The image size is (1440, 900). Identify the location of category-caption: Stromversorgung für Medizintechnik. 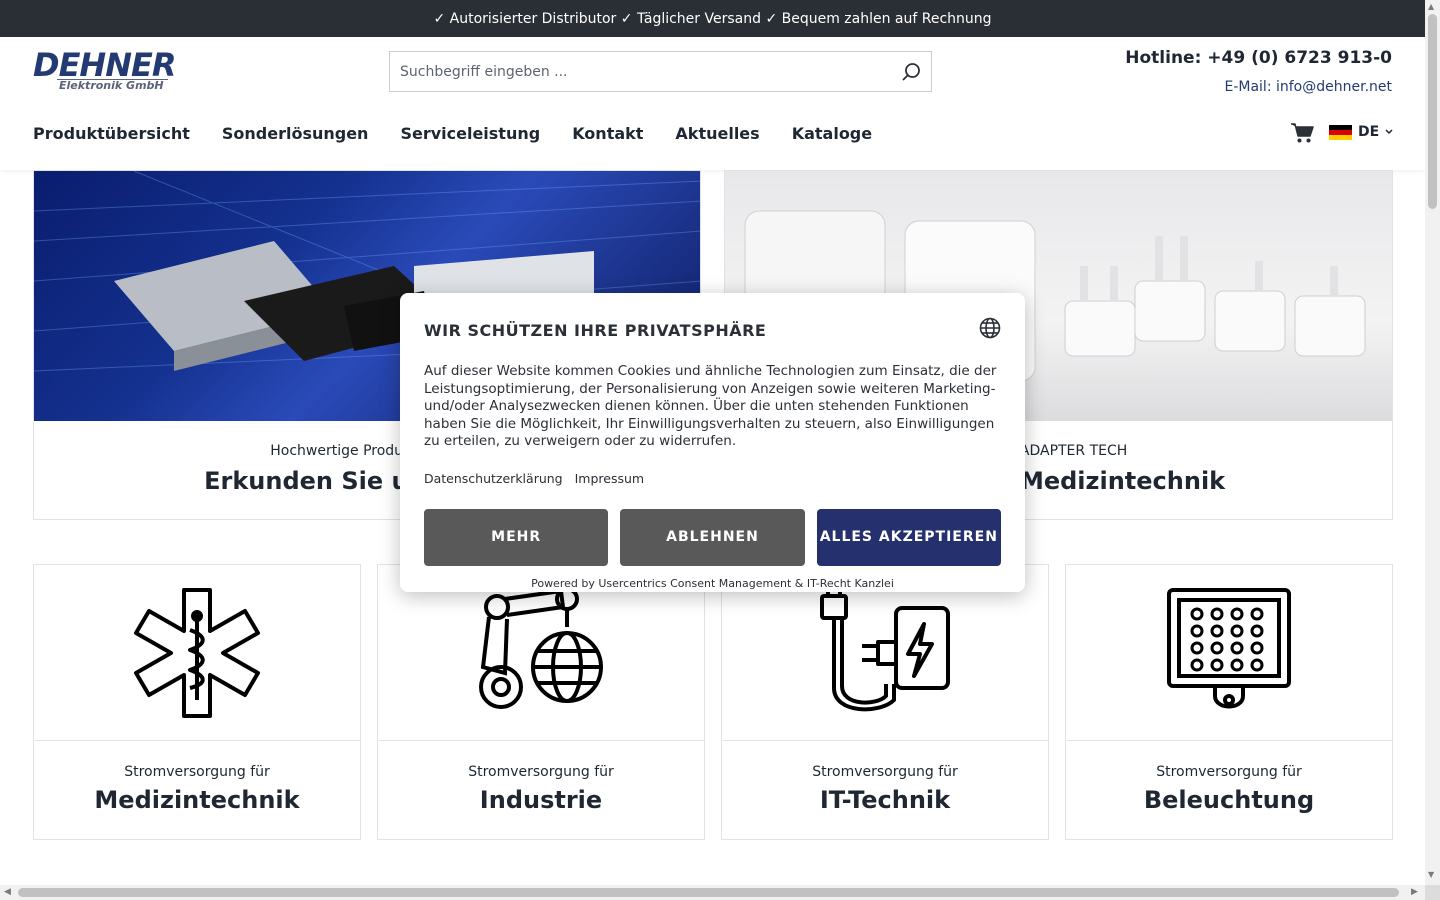
(197, 777).